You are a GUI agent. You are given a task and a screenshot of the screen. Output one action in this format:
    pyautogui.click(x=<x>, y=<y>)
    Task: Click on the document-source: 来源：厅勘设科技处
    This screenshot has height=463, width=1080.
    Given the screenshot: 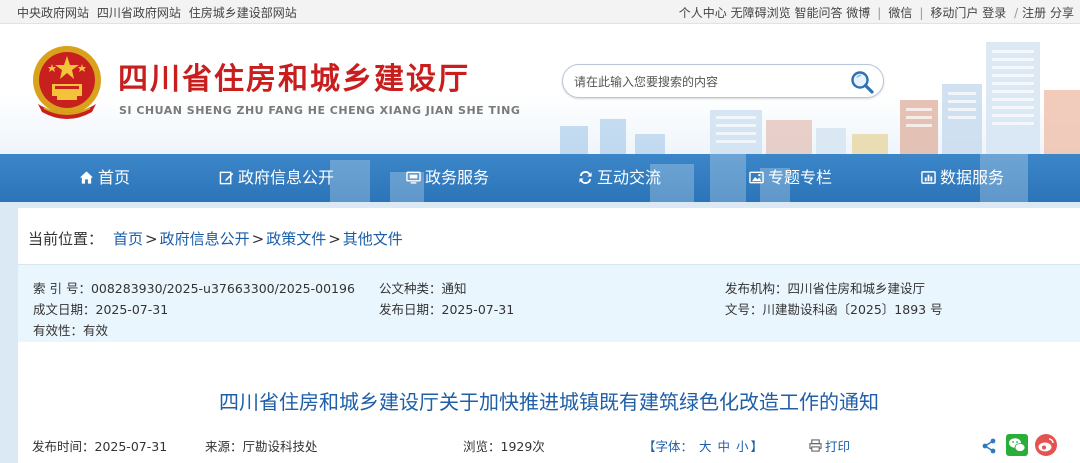 What is the action you would take?
    pyautogui.click(x=261, y=446)
    